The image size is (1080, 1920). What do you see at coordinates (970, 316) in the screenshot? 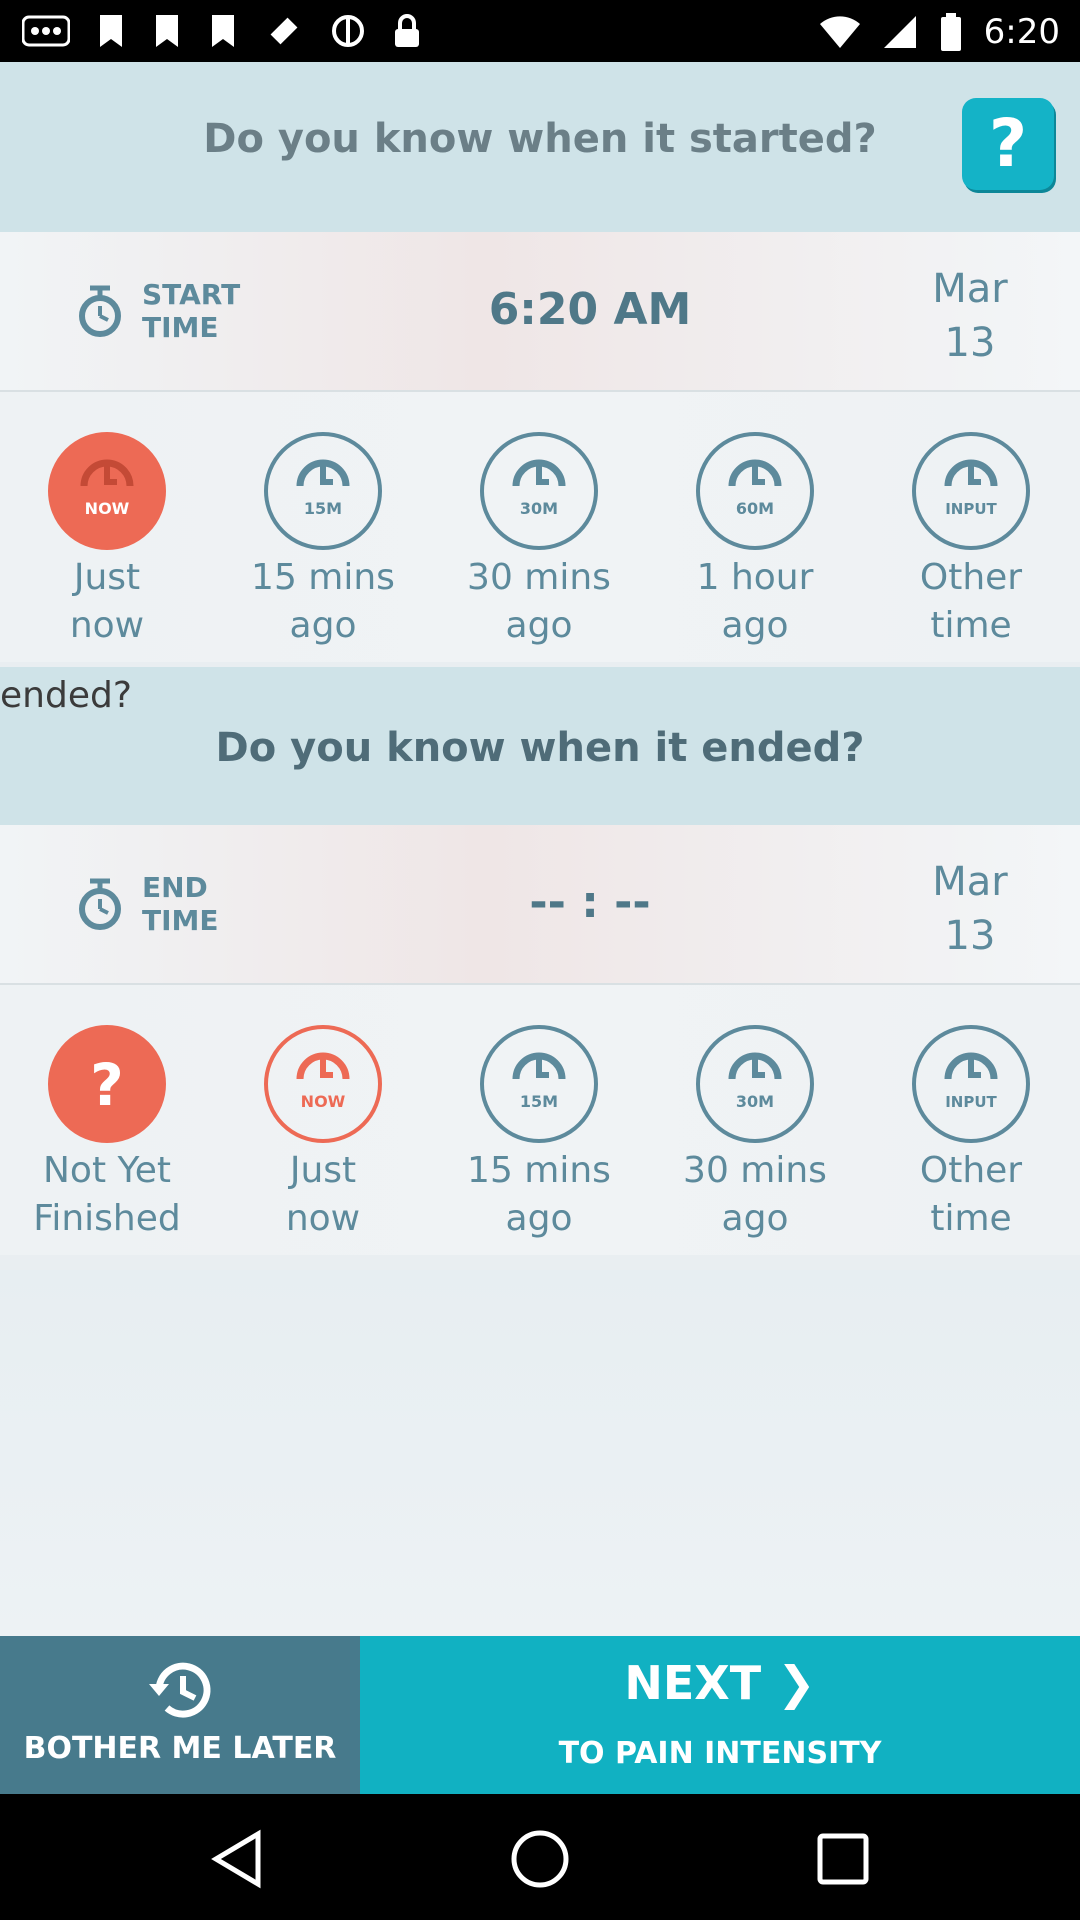
I see `start-date: Mar 13` at bounding box center [970, 316].